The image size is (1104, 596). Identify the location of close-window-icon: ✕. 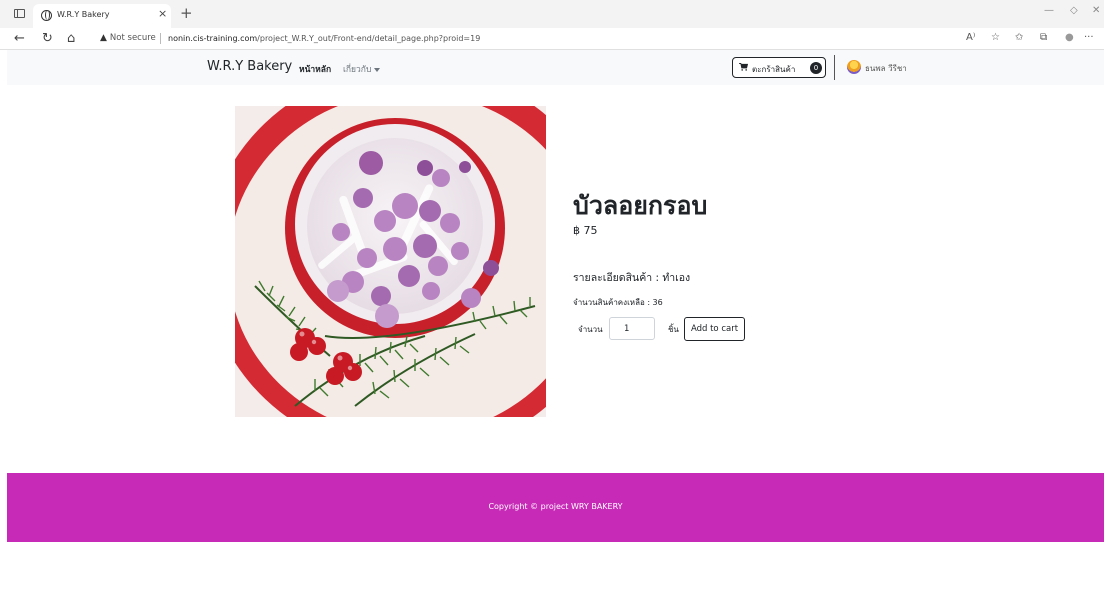
(1096, 10).